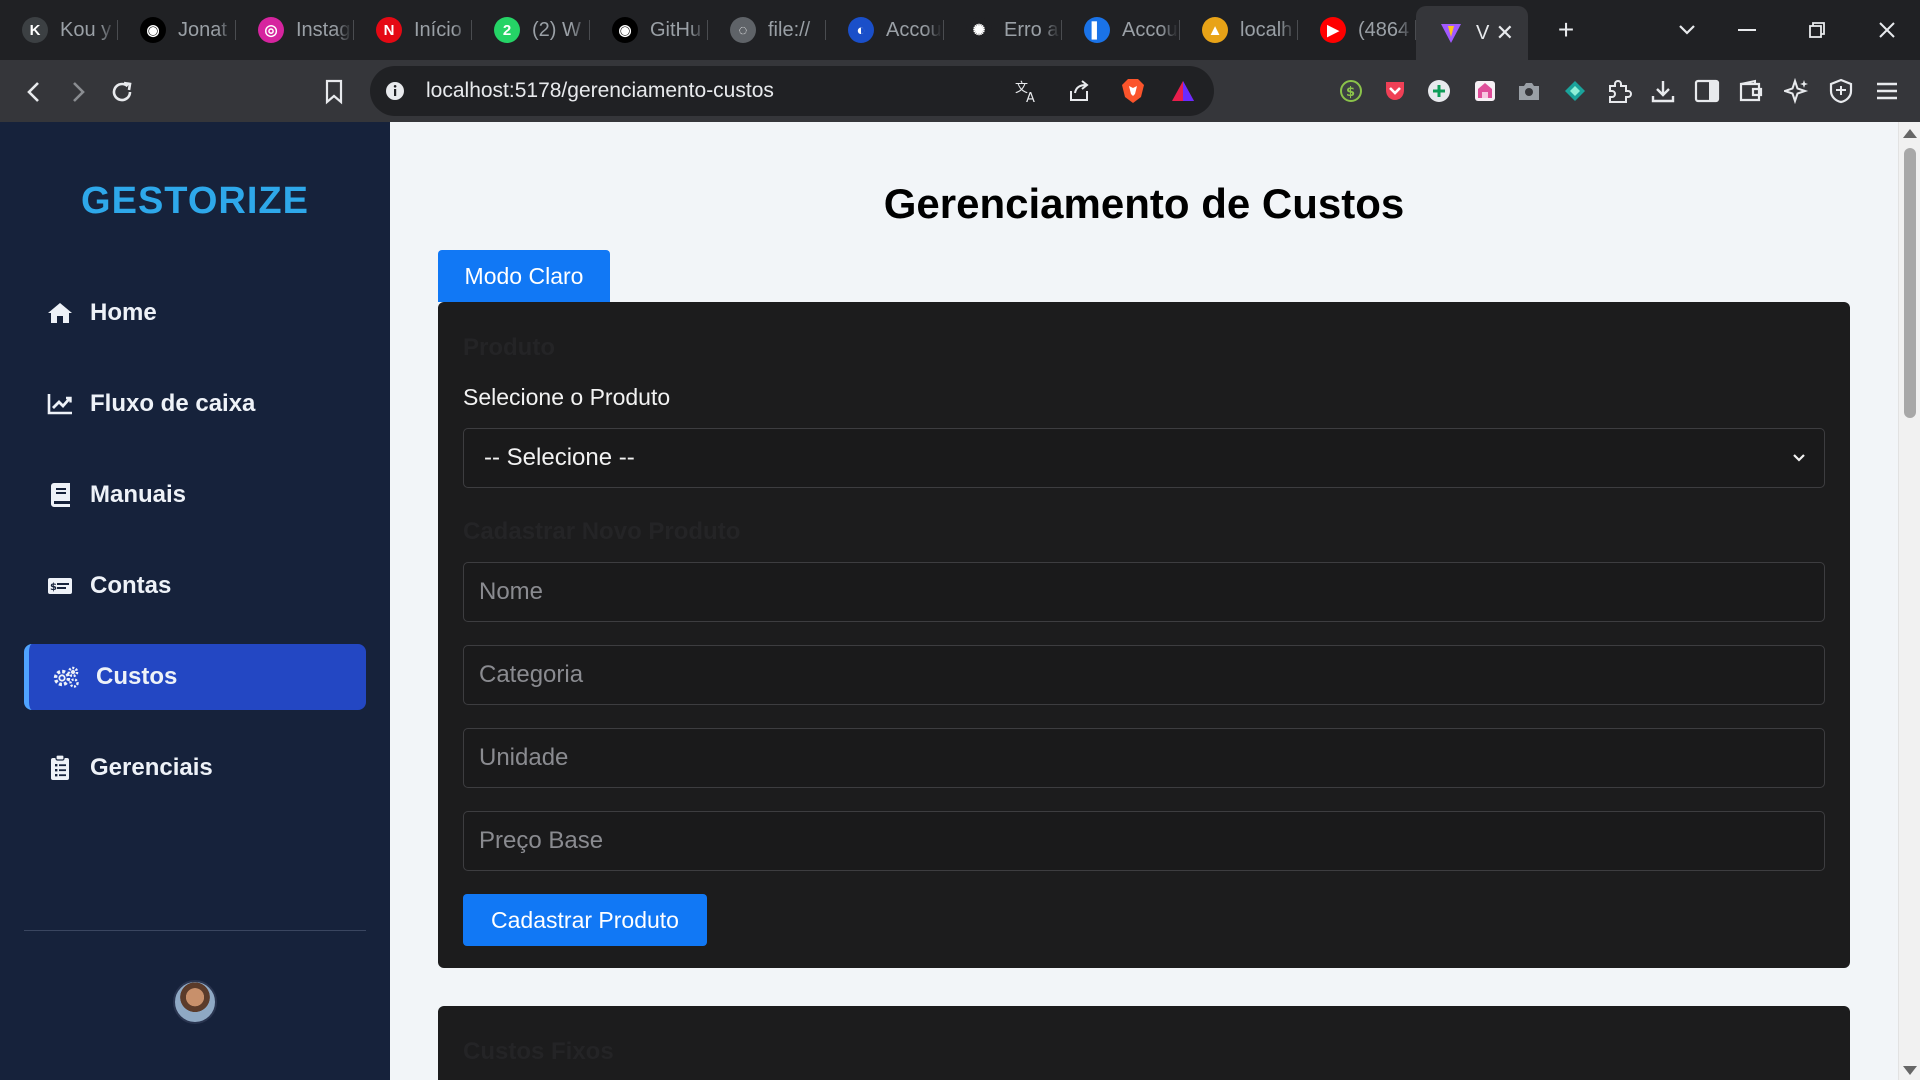 The image size is (1920, 1080). What do you see at coordinates (1505, 33) in the screenshot?
I see `tab-close-icon: ✕` at bounding box center [1505, 33].